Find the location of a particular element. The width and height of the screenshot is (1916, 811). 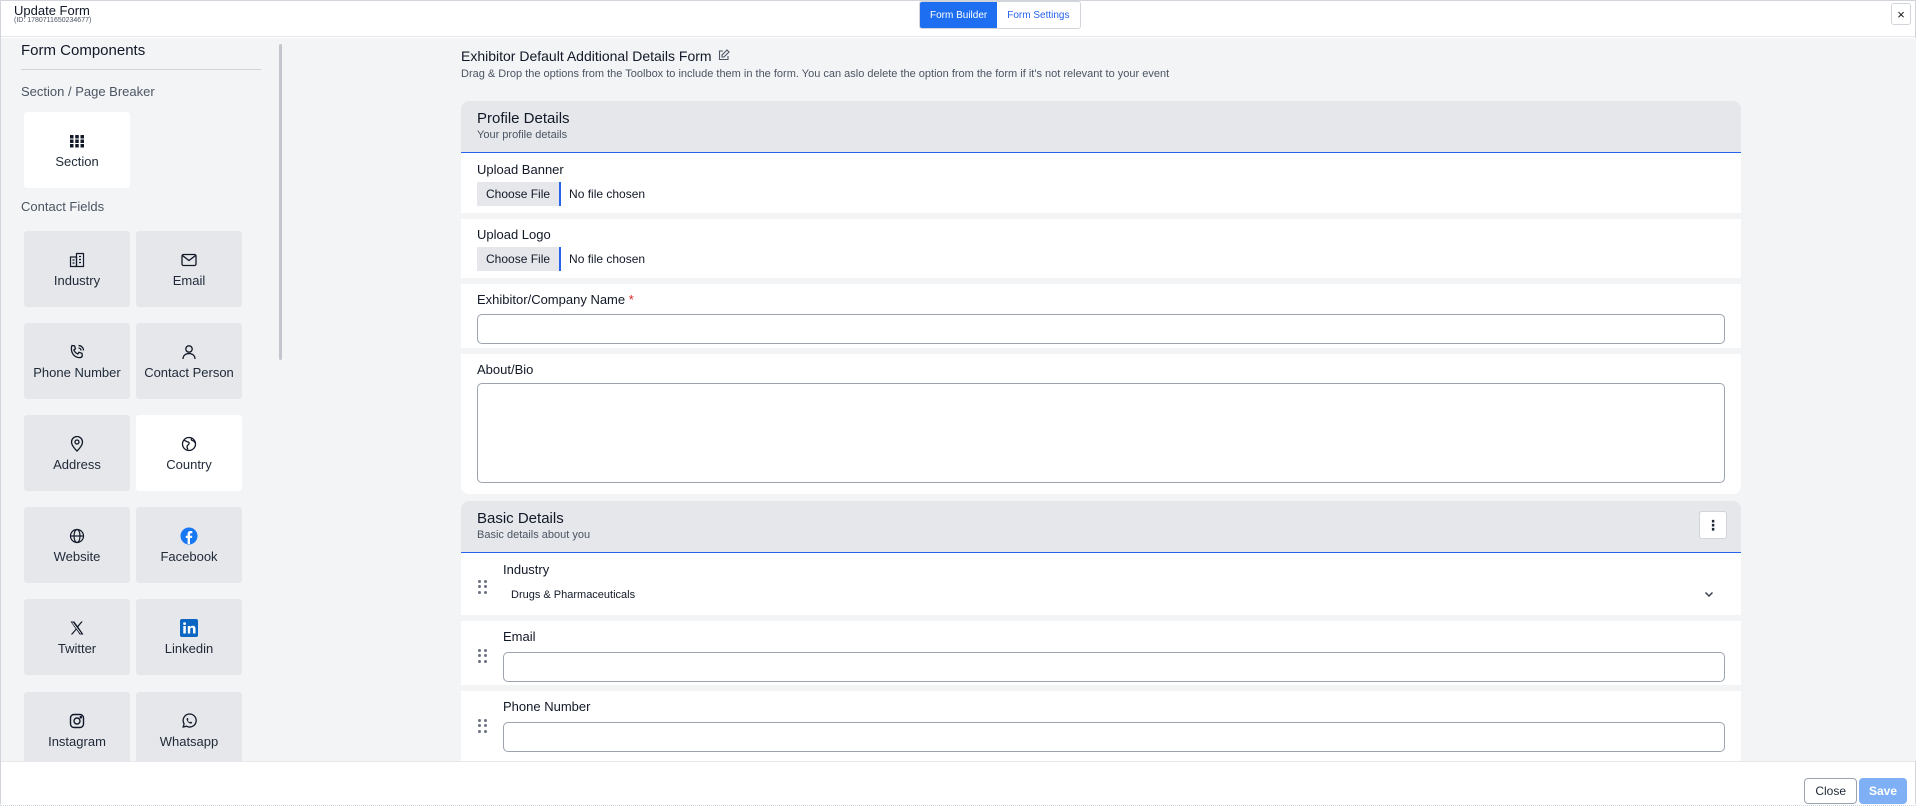

tab-form-settings: Form Settings is located at coordinates (1038, 15).